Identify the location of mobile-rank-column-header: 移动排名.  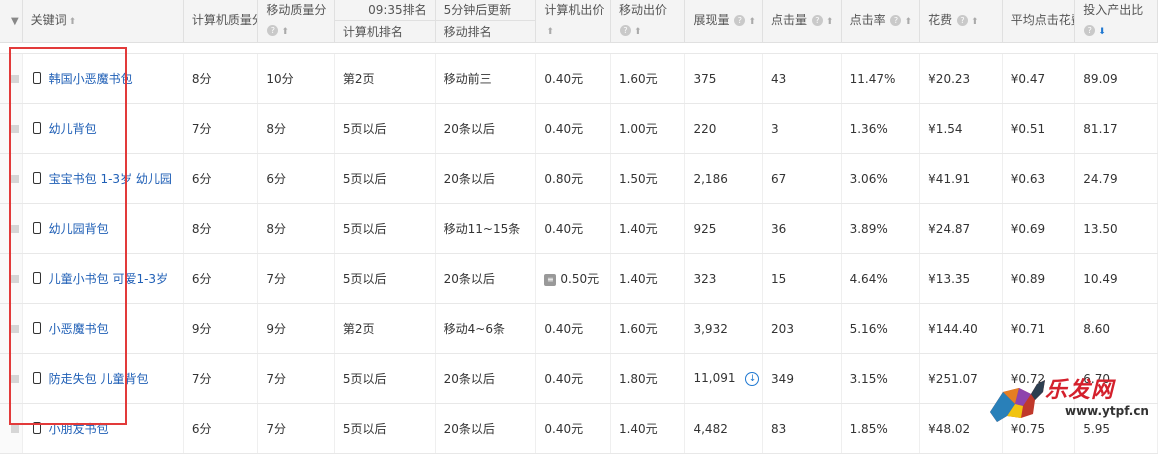
(486, 31).